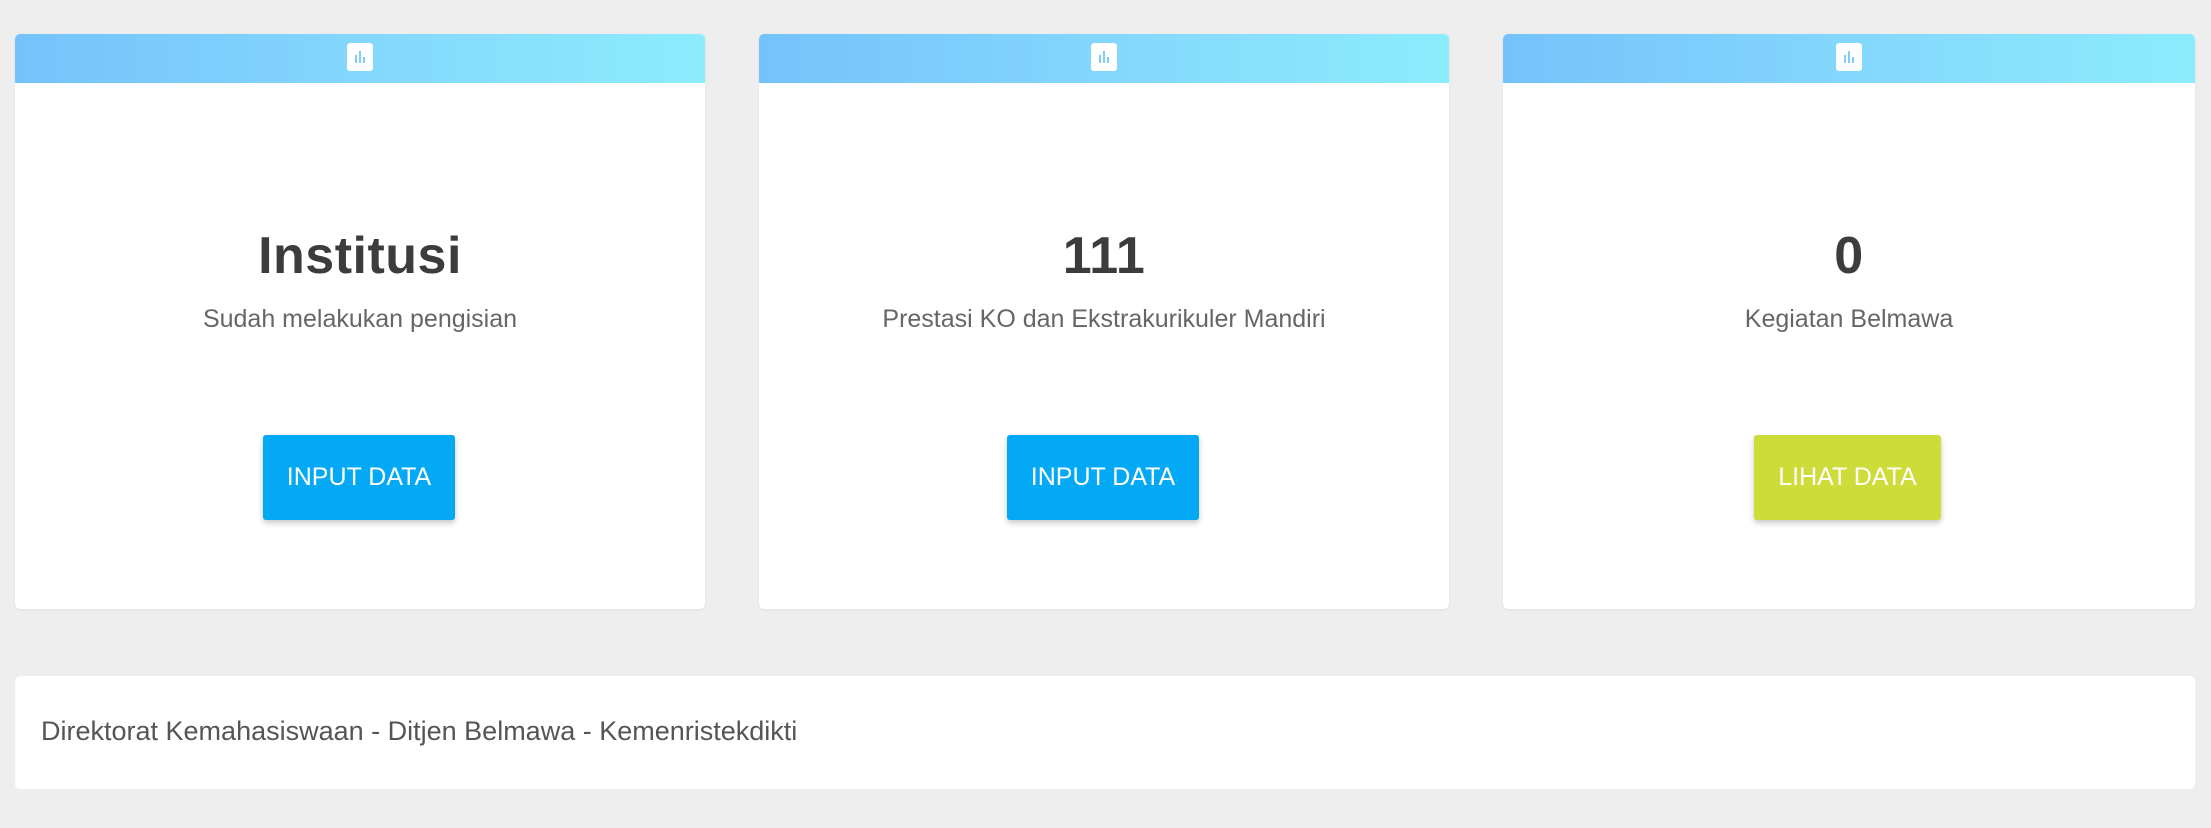  Describe the element at coordinates (1104, 256) in the screenshot. I see `card-value: 111` at that location.